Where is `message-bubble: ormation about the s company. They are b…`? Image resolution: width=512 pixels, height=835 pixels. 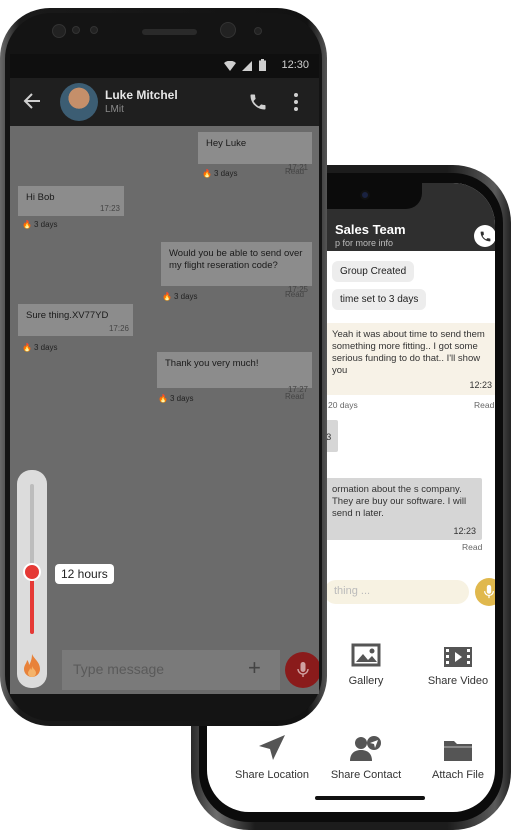
message-bubble: ormation about the s company. They are b… is located at coordinates (403, 509).